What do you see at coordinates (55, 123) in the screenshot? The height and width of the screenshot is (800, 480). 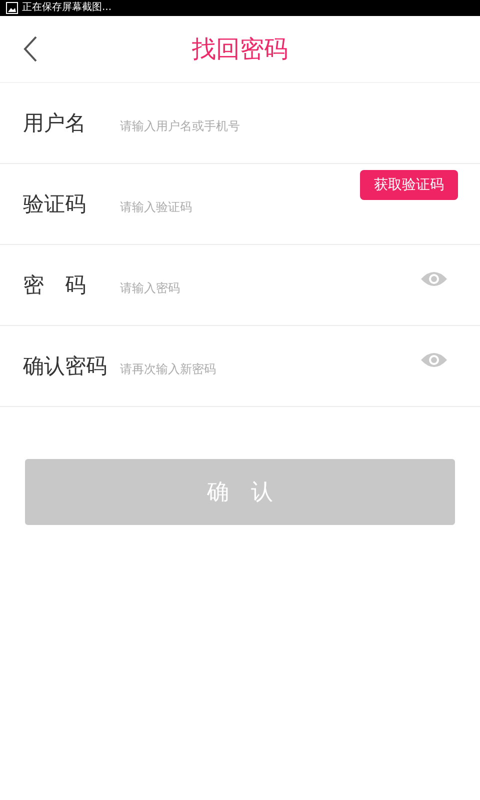 I see `field-label: 用户名` at bounding box center [55, 123].